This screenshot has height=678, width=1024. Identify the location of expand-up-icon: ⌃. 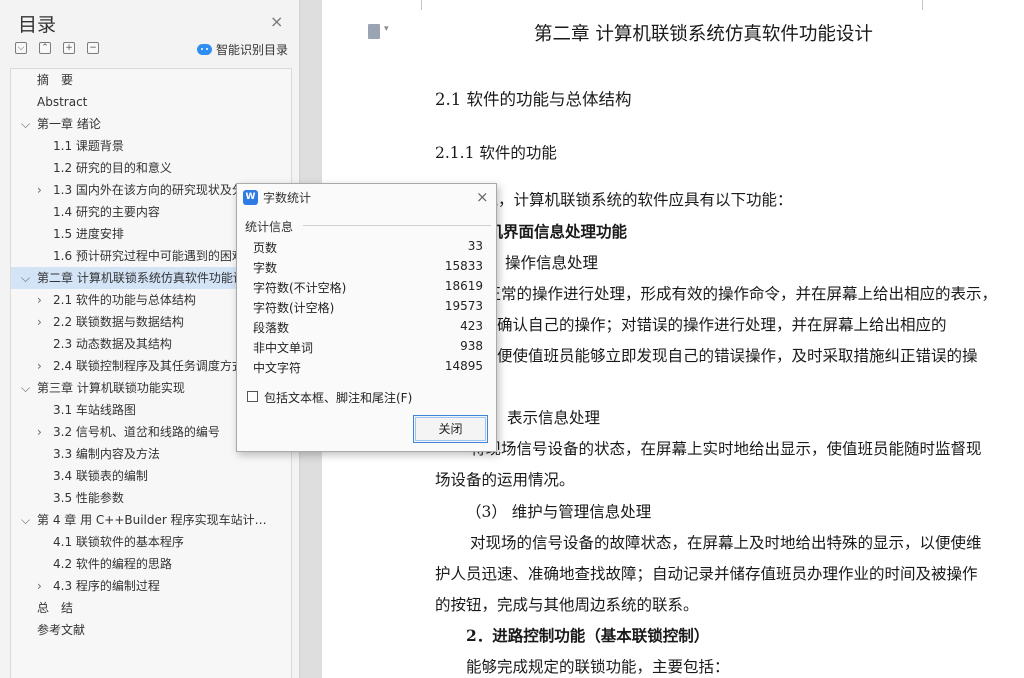
(45, 48).